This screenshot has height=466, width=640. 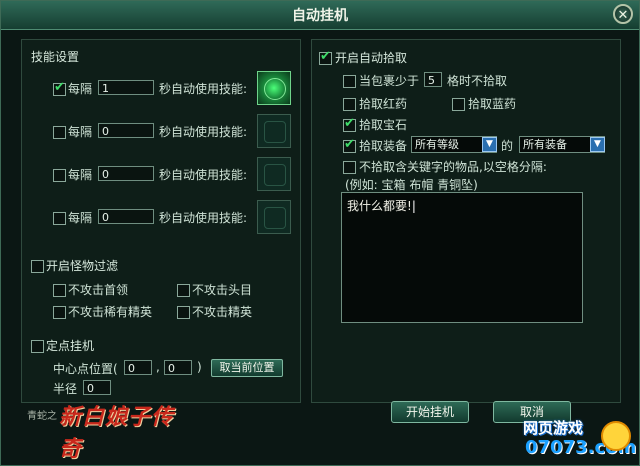 I want to click on skill-2-every-label: 每隔, so click(x=80, y=132).